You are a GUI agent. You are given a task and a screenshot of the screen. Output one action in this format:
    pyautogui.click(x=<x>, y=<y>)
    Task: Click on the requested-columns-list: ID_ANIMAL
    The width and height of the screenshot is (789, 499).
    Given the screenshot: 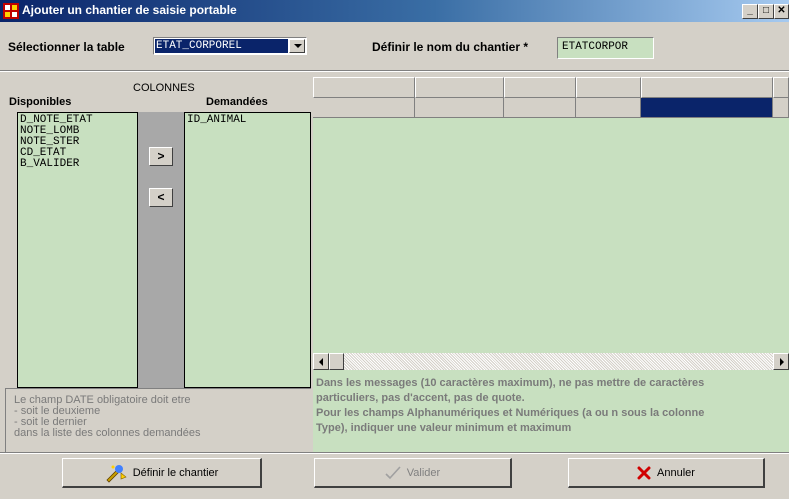 What is the action you would take?
    pyautogui.click(x=247, y=250)
    